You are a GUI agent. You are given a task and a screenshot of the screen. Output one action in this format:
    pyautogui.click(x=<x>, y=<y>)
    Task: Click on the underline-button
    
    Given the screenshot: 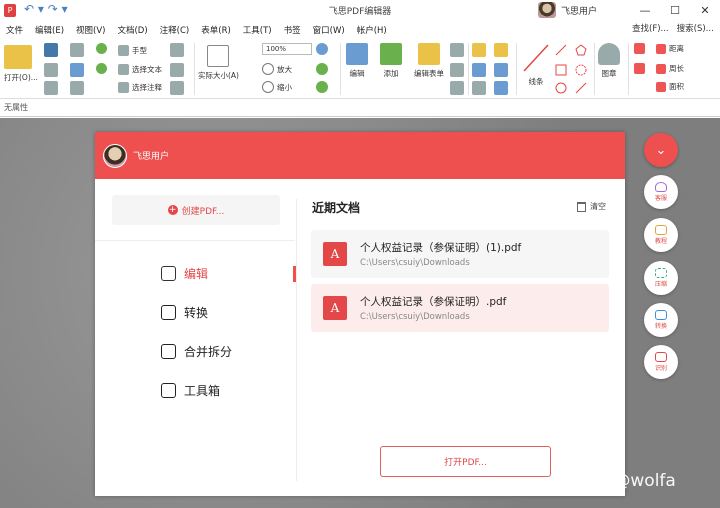 What is the action you would take?
    pyautogui.click(x=479, y=70)
    